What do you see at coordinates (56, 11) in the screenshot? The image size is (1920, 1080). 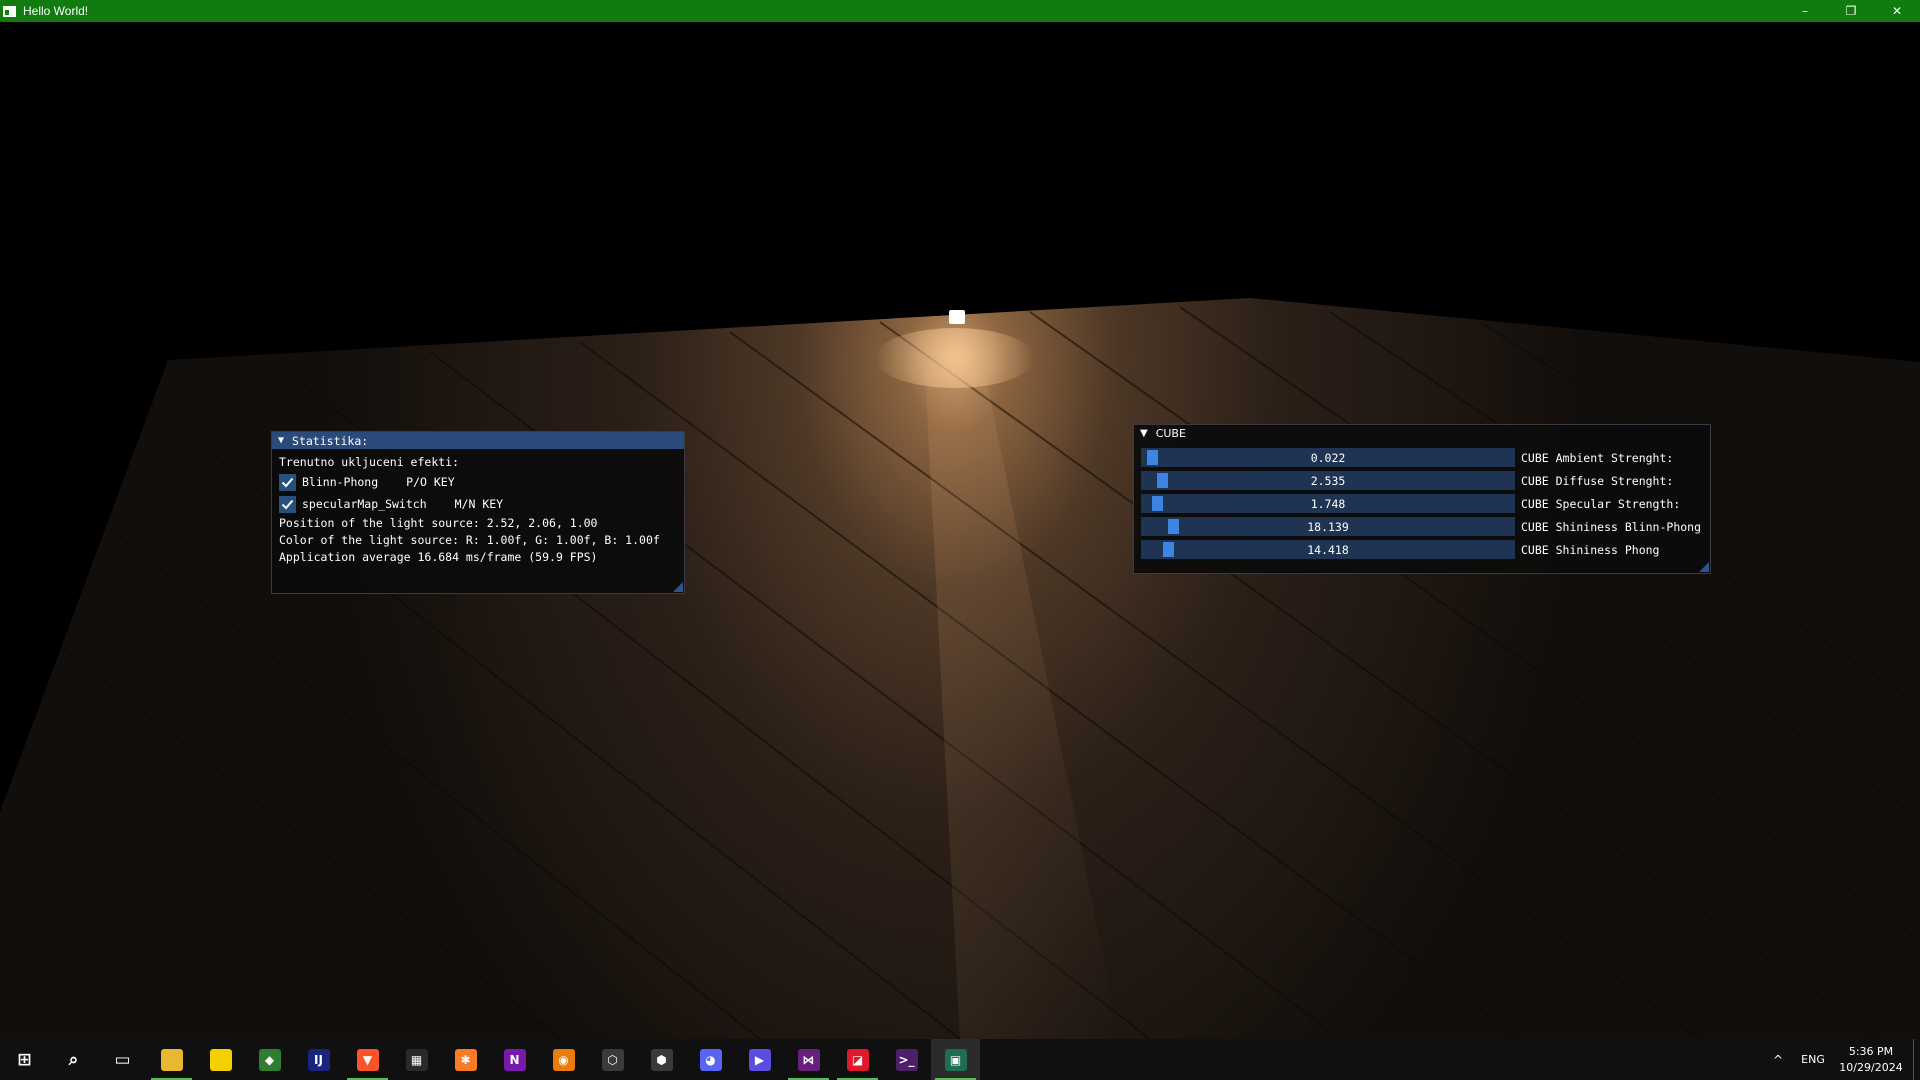 I see `window-title: Hello World!` at bounding box center [56, 11].